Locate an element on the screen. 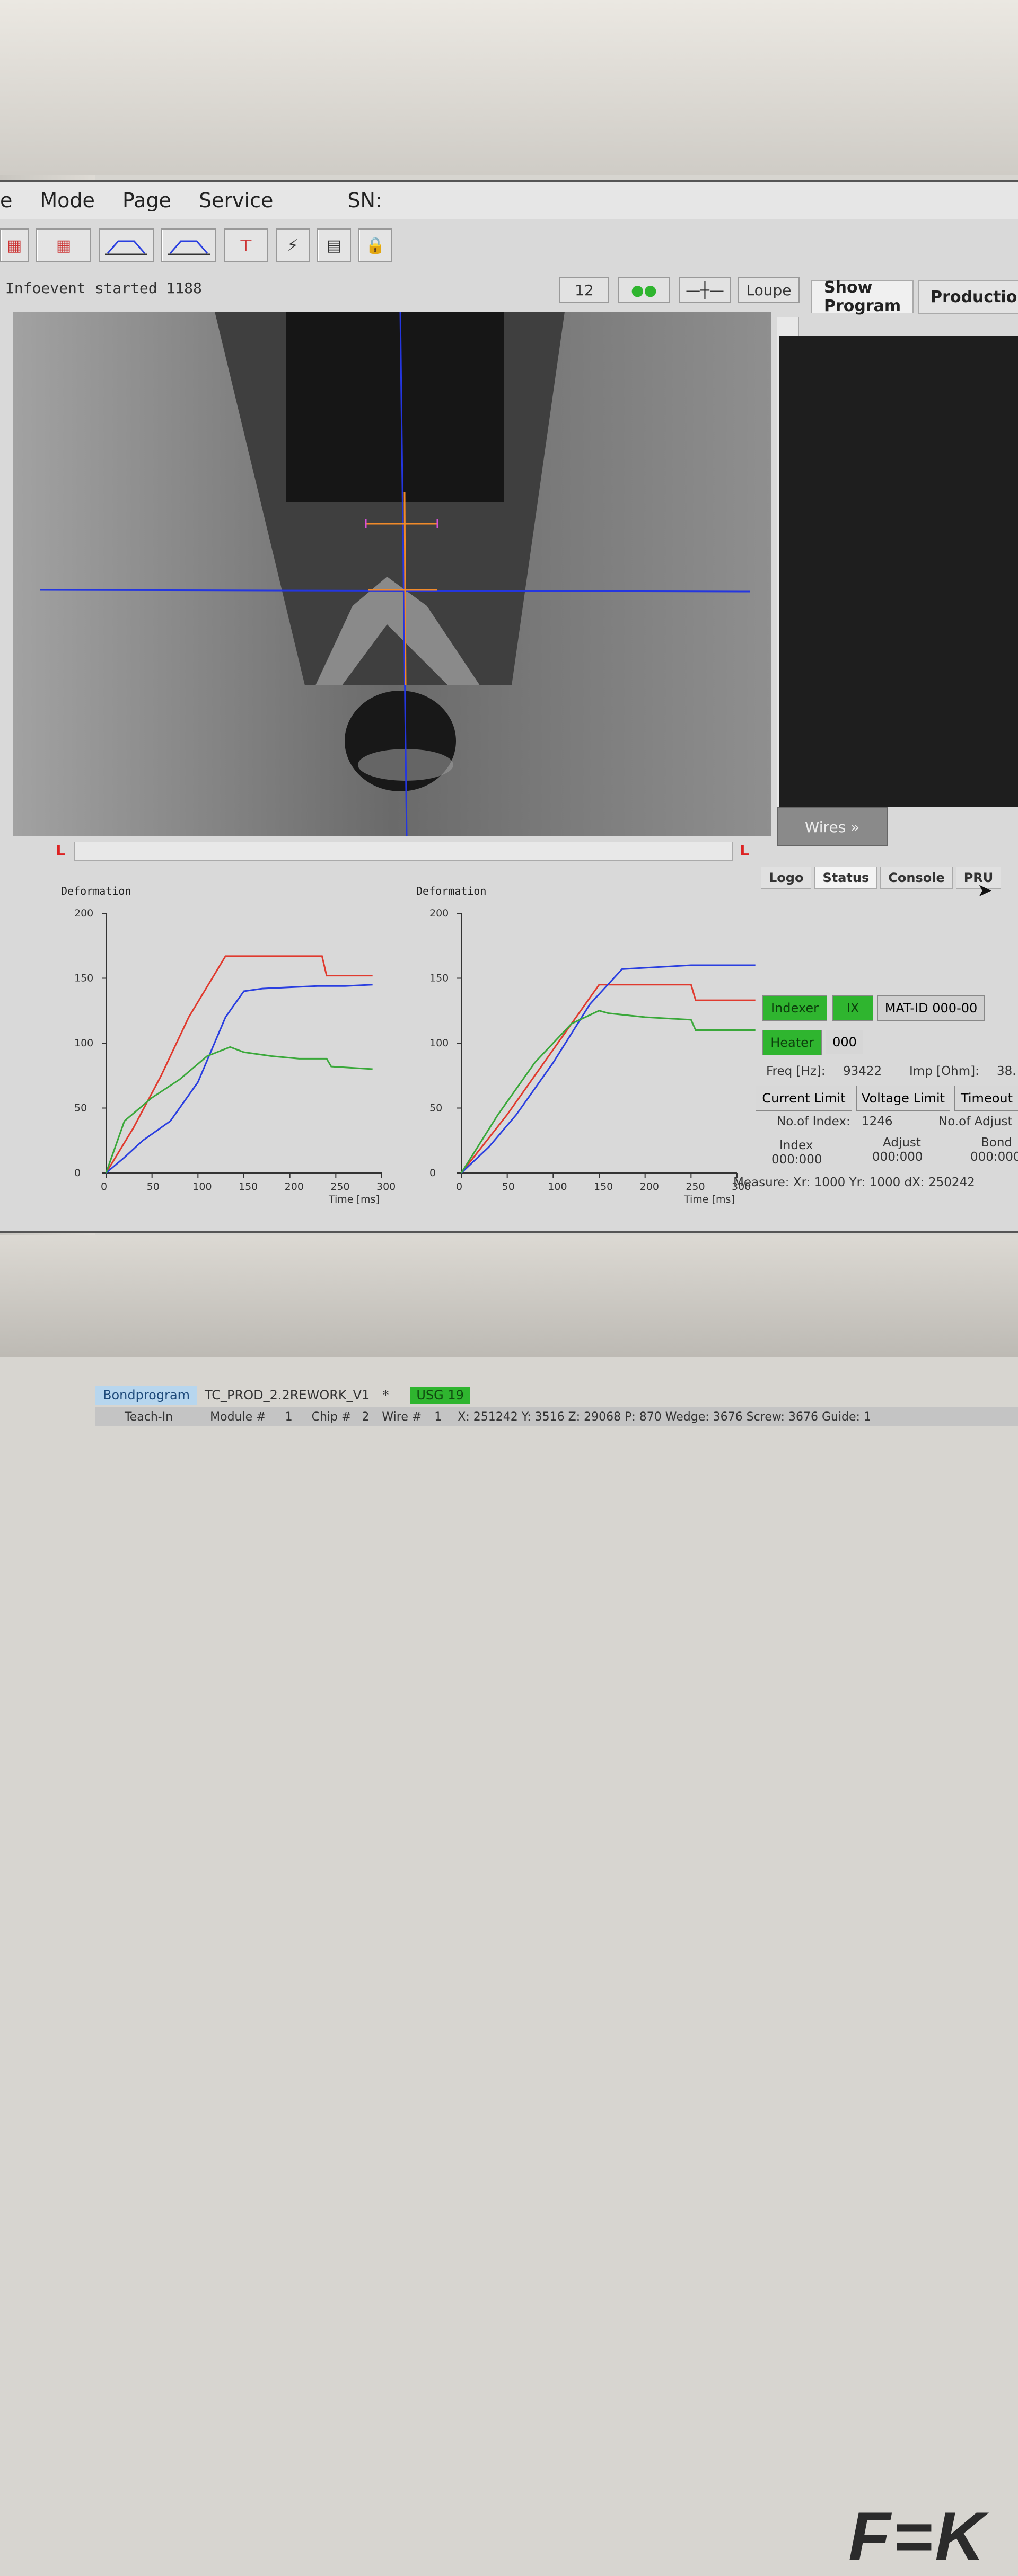  tool-slot is located at coordinates (395, 407).